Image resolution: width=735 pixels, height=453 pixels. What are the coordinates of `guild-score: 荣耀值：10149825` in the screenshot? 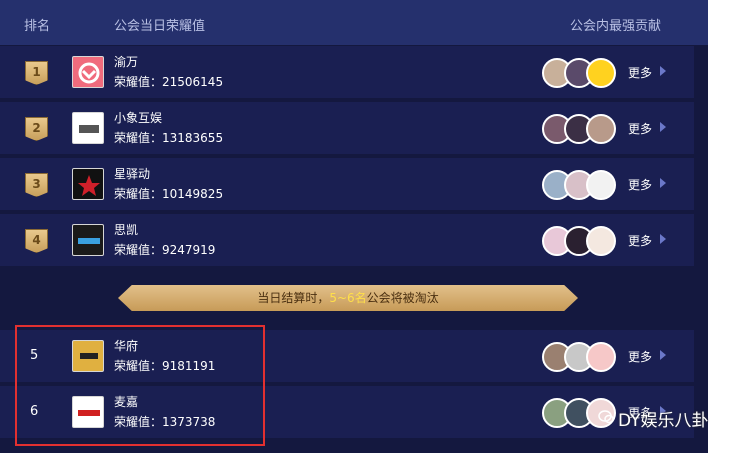 It's located at (169, 194).